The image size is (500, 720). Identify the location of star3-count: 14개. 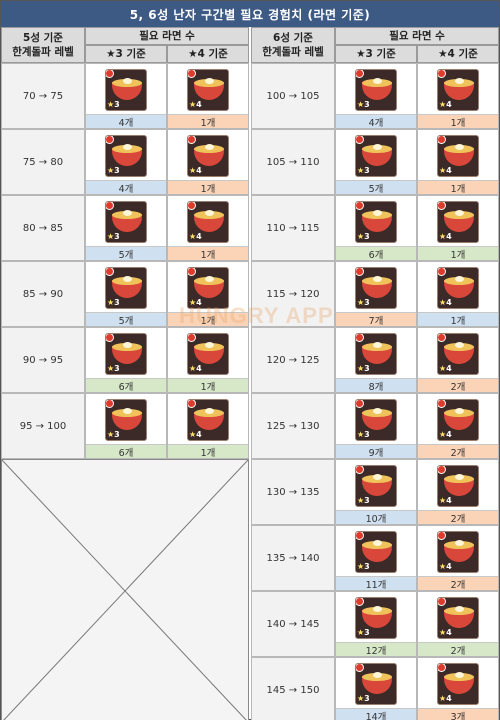
(376, 714).